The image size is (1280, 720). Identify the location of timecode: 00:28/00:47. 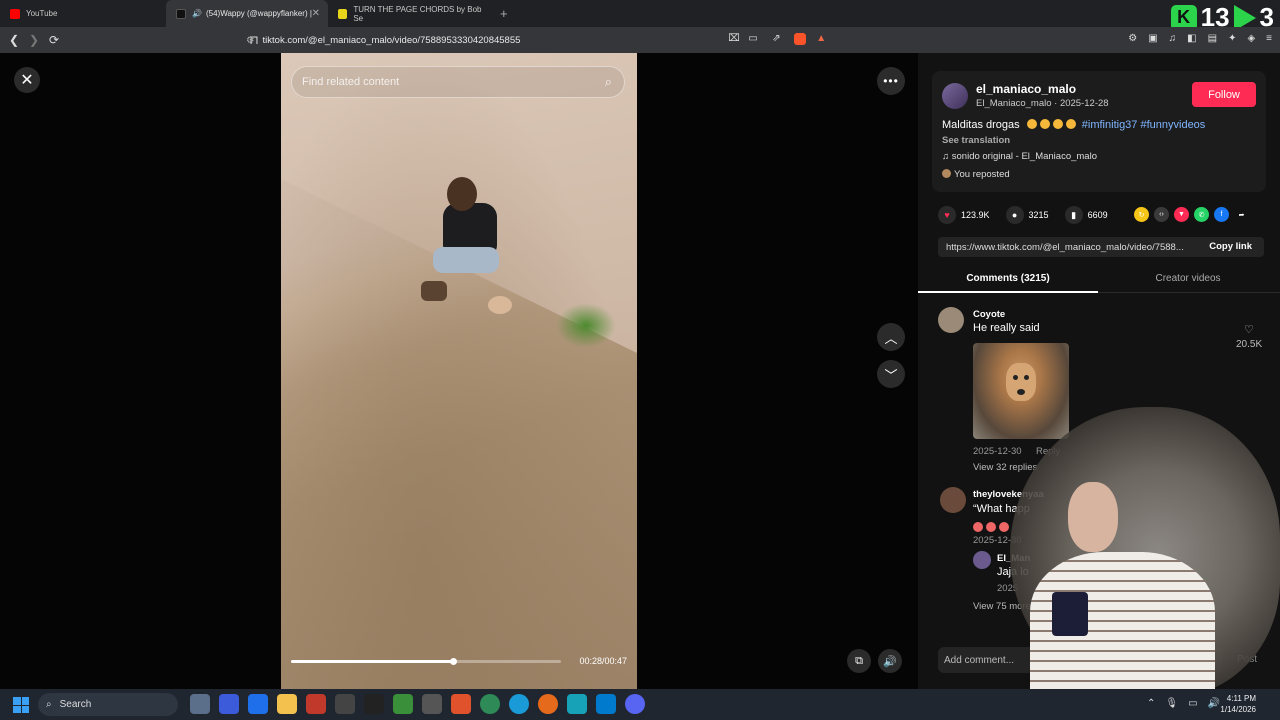
(603, 661).